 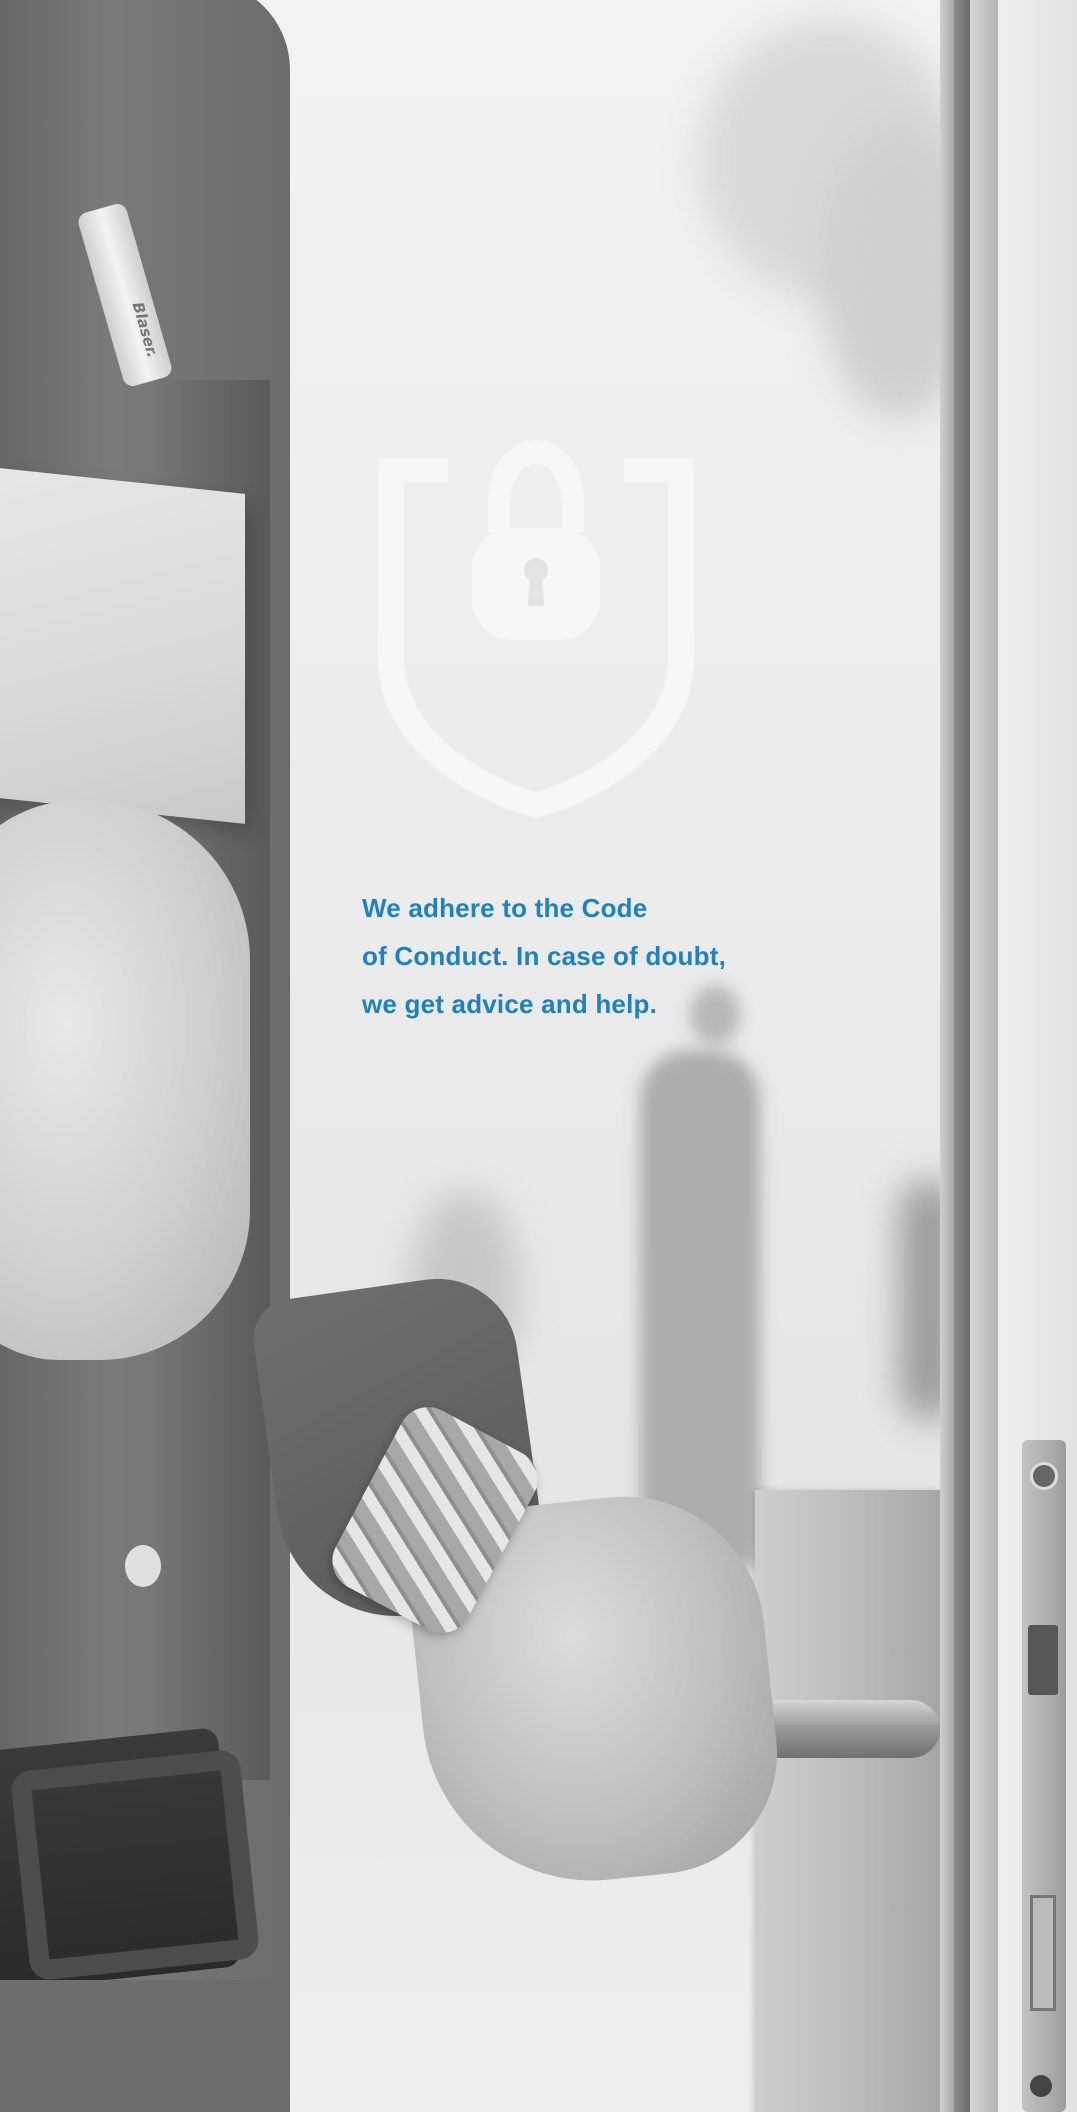 I want to click on message-line: of Conduct. In case of doubt,, so click(x=544, y=956).